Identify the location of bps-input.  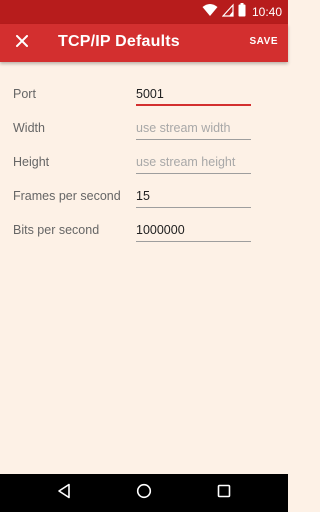
(193, 231).